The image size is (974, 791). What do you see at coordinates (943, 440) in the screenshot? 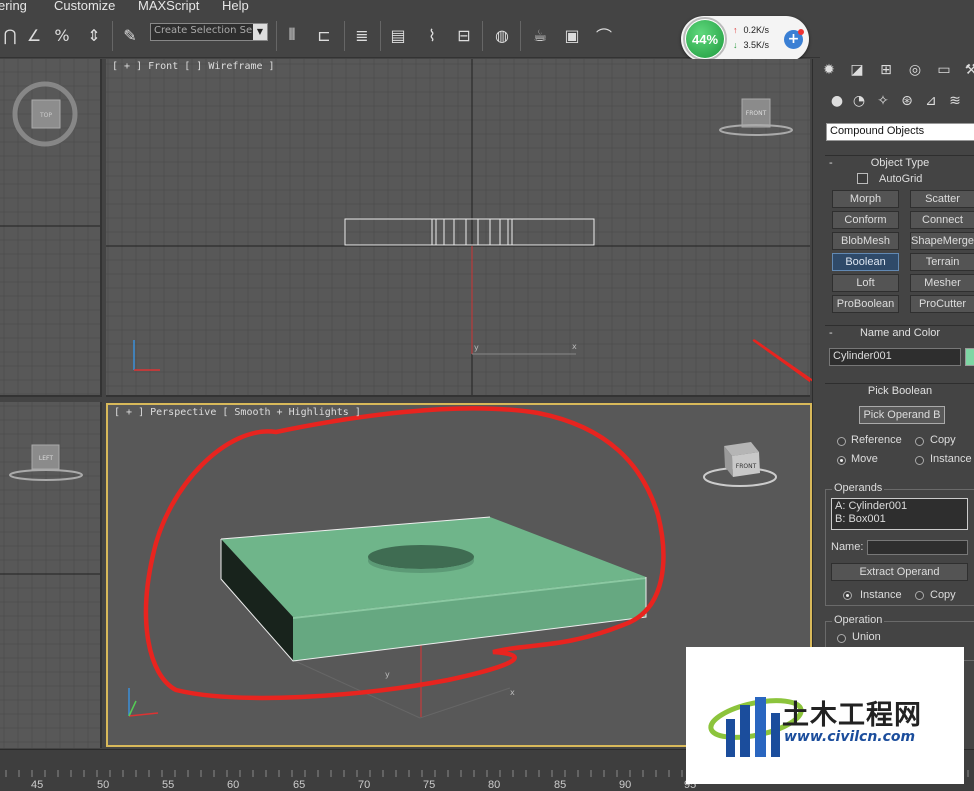
I see `copy-label: Copy` at bounding box center [943, 440].